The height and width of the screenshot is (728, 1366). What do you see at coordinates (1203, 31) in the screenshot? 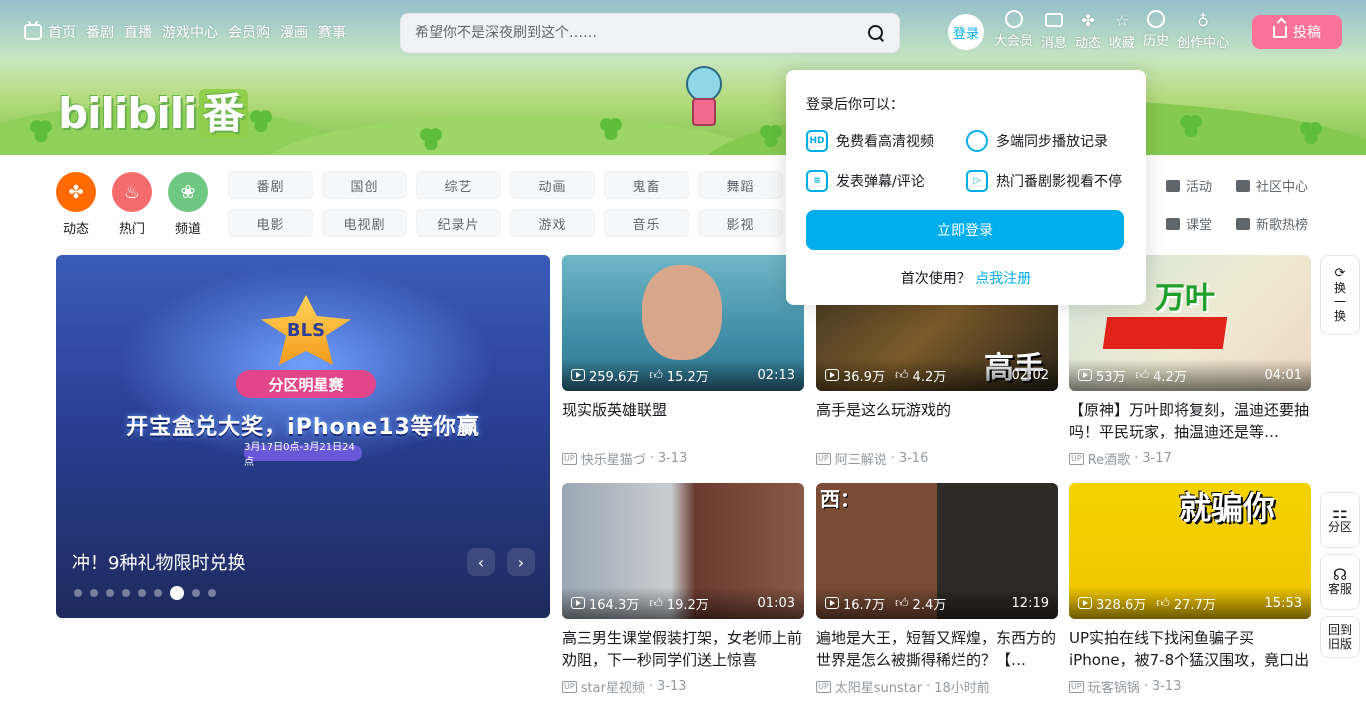
I see `entry-creator: ♁ 创作中心` at bounding box center [1203, 31].